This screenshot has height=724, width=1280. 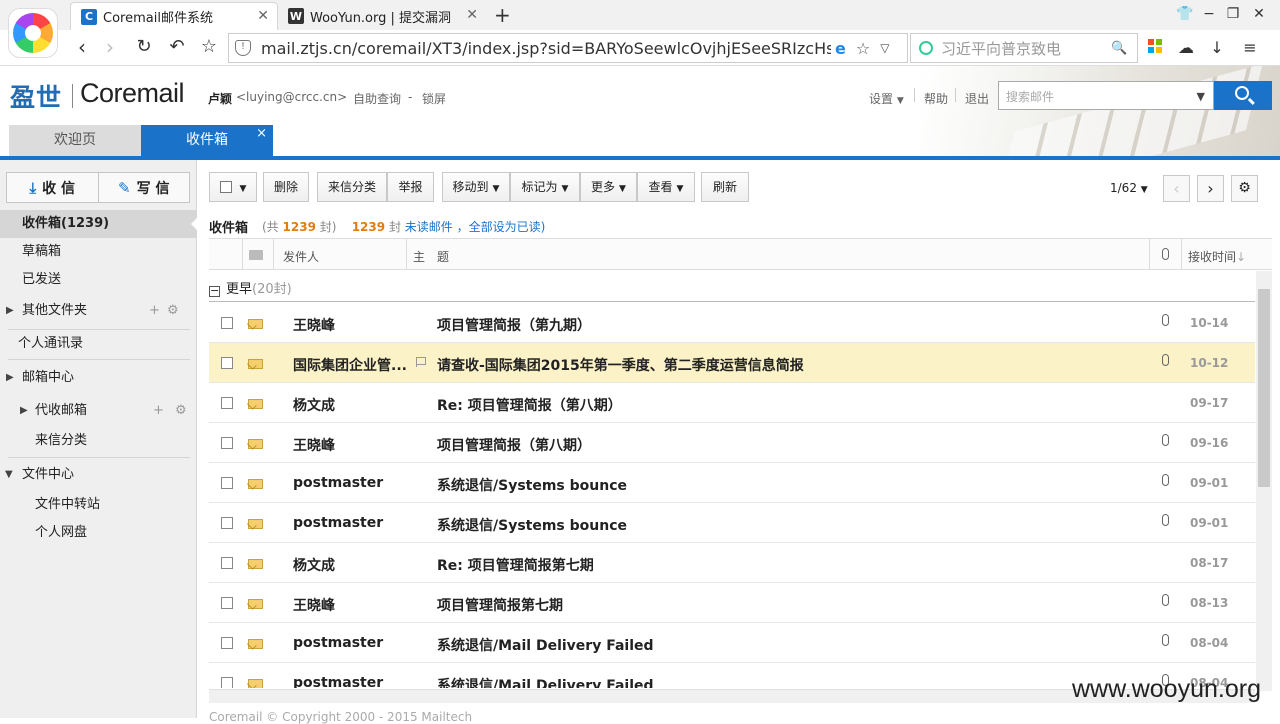 I want to click on view-button: 查看 ▼, so click(x=666, y=187).